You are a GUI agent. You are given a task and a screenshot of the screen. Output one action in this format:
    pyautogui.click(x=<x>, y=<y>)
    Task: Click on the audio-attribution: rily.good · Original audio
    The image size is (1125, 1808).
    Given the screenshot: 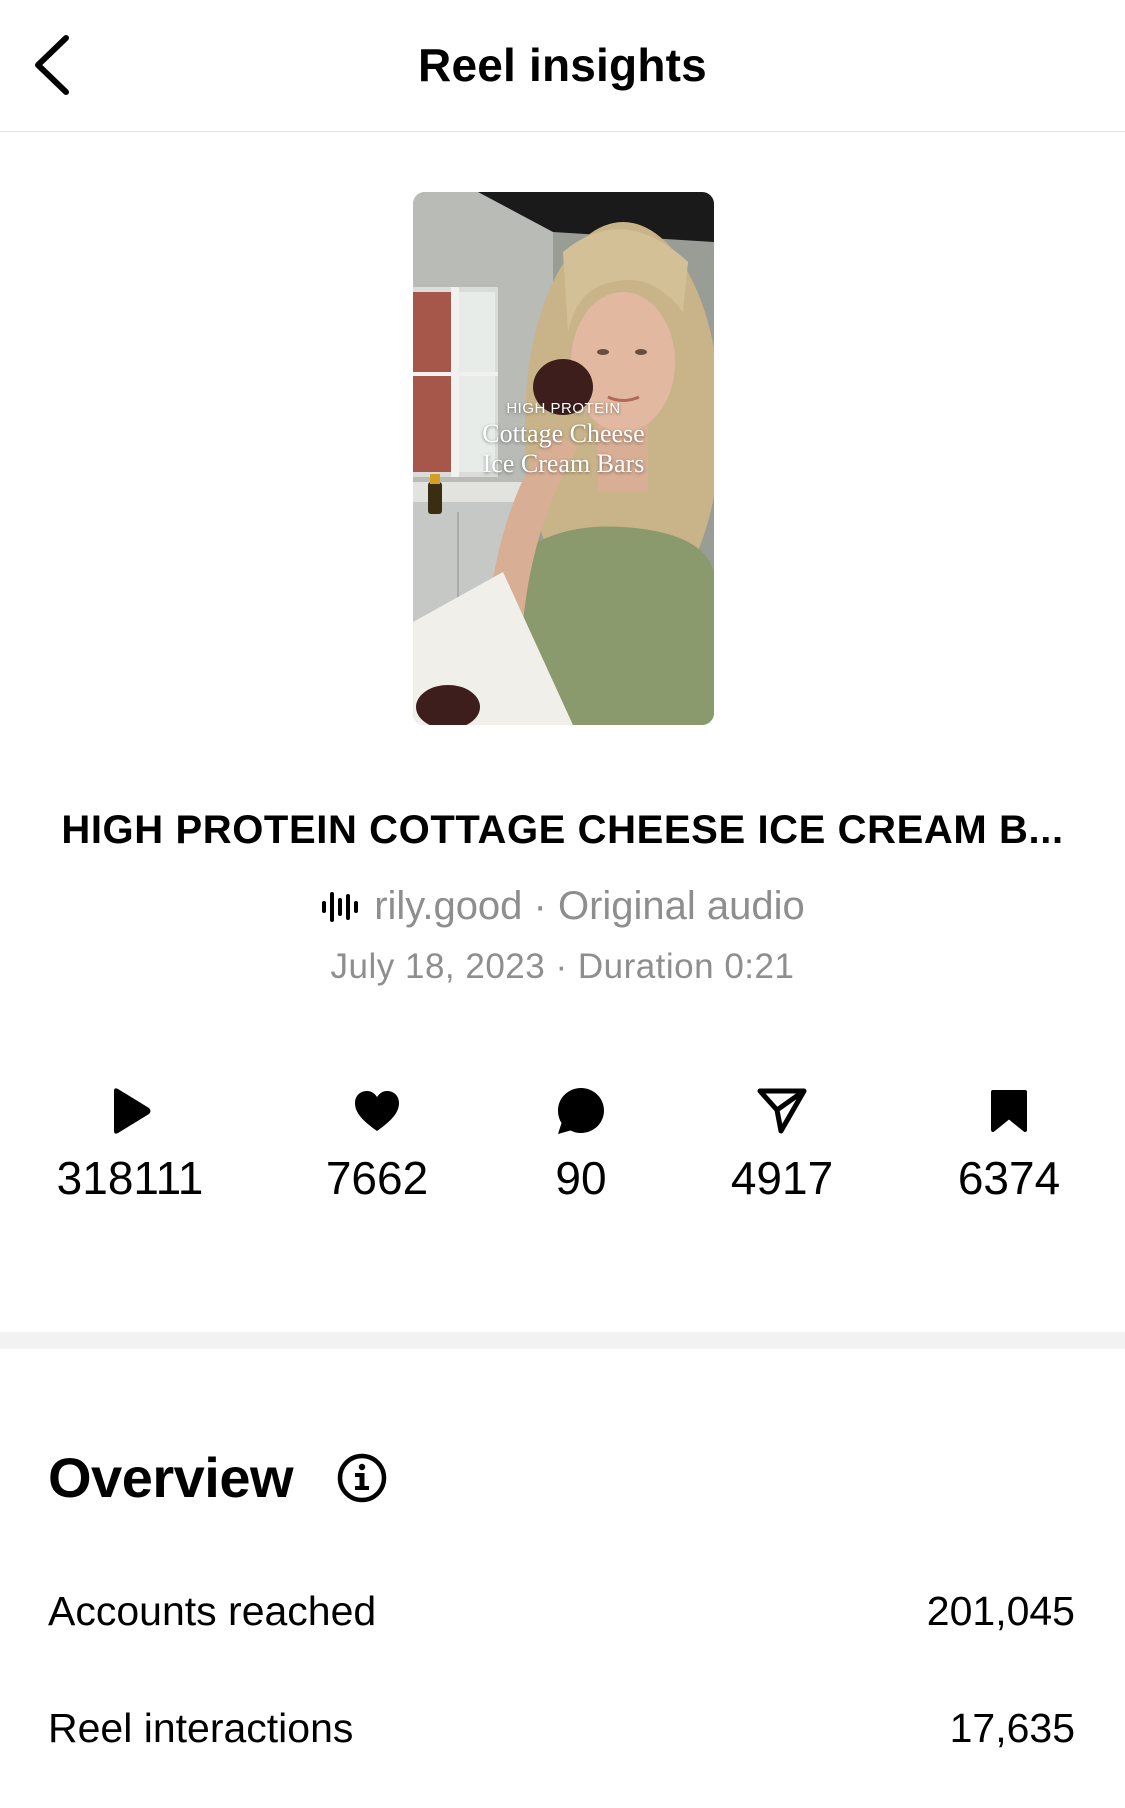 What is the action you would take?
    pyautogui.click(x=562, y=906)
    